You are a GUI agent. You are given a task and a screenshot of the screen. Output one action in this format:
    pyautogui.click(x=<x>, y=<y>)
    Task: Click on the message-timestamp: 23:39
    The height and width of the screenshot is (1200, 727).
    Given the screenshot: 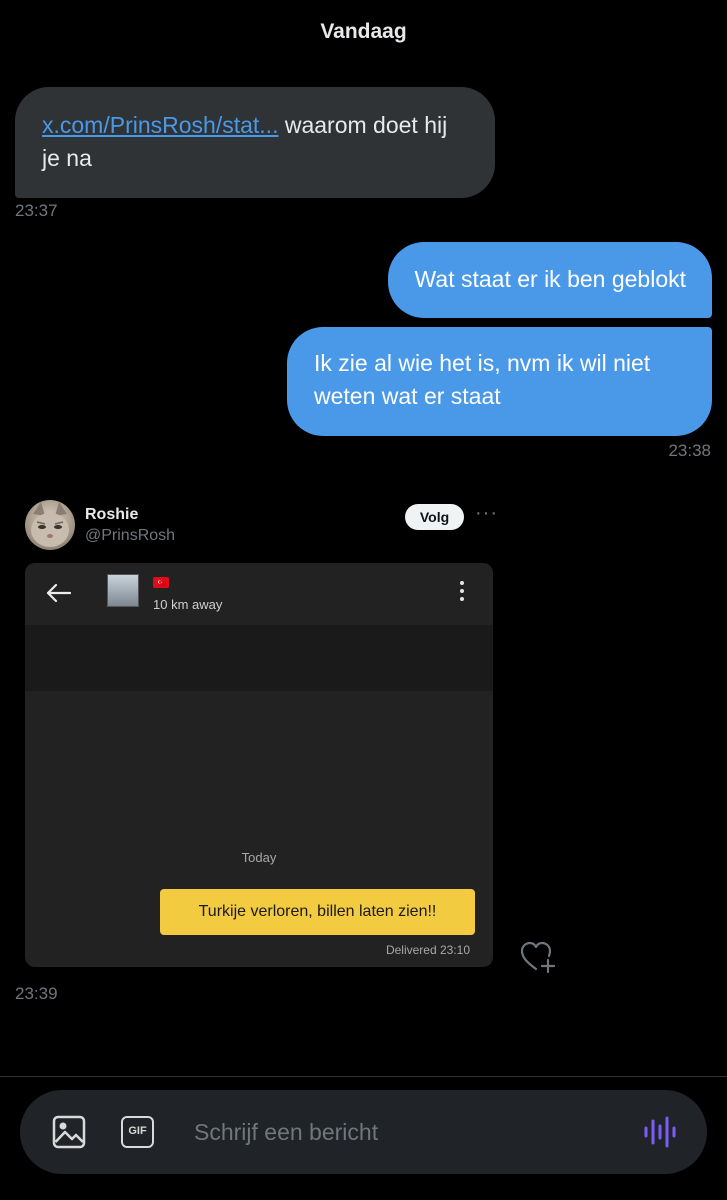 What is the action you would take?
    pyautogui.click(x=36, y=993)
    